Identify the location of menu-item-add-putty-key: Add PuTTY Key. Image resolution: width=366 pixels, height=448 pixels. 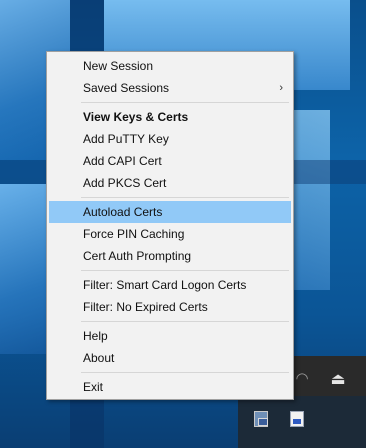
(170, 139).